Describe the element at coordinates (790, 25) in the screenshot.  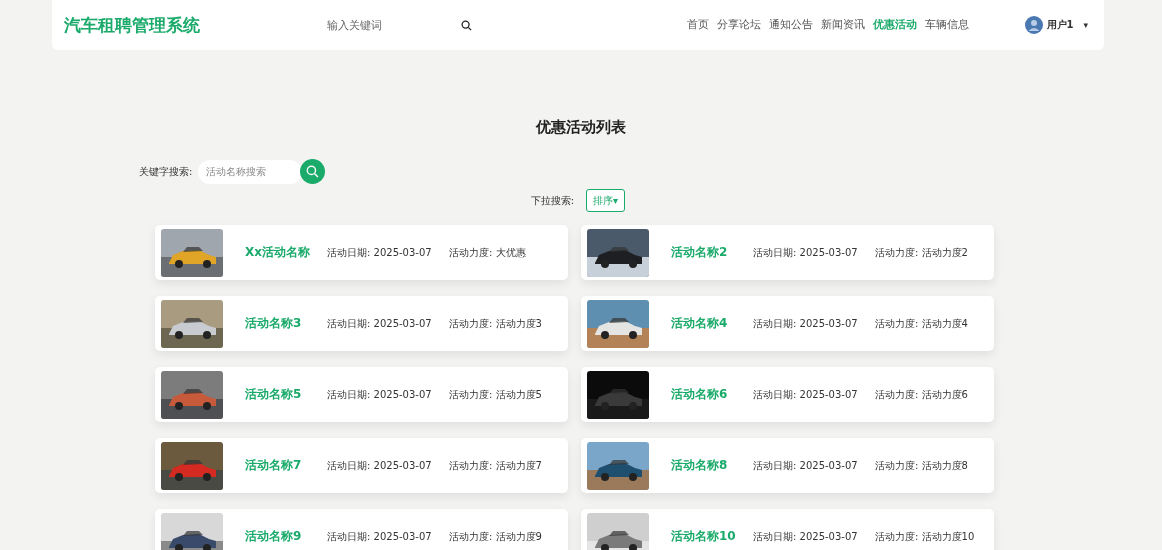
I see `nav-link: 通知公告` at that location.